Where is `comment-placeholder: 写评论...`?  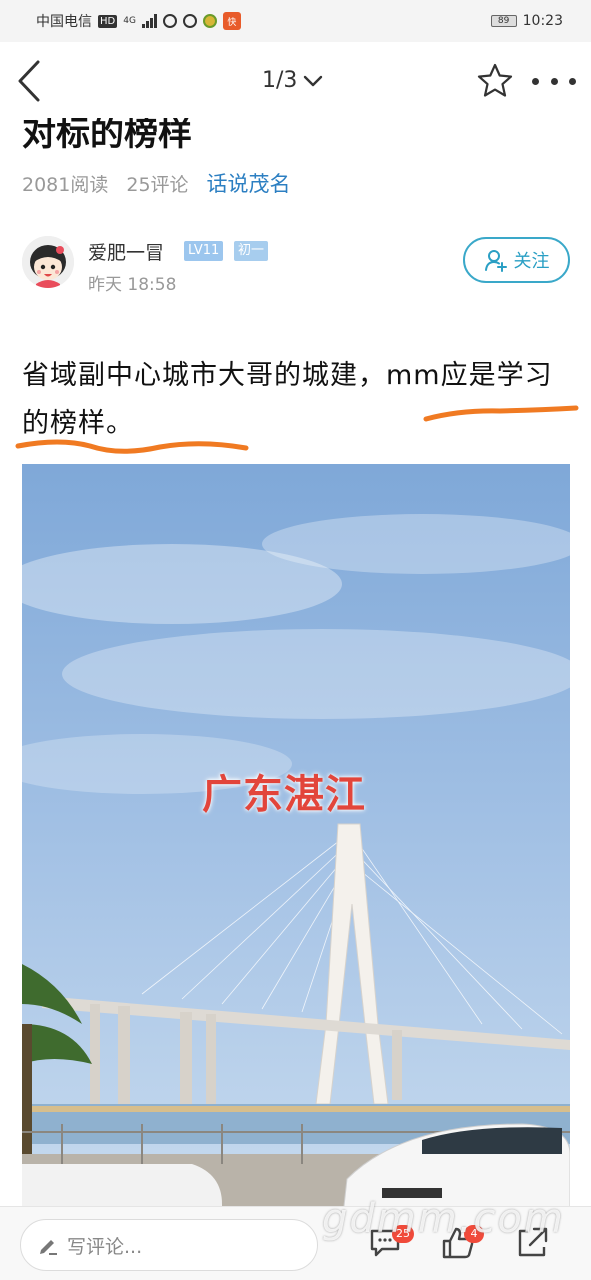 comment-placeholder: 写评论... is located at coordinates (105, 1246).